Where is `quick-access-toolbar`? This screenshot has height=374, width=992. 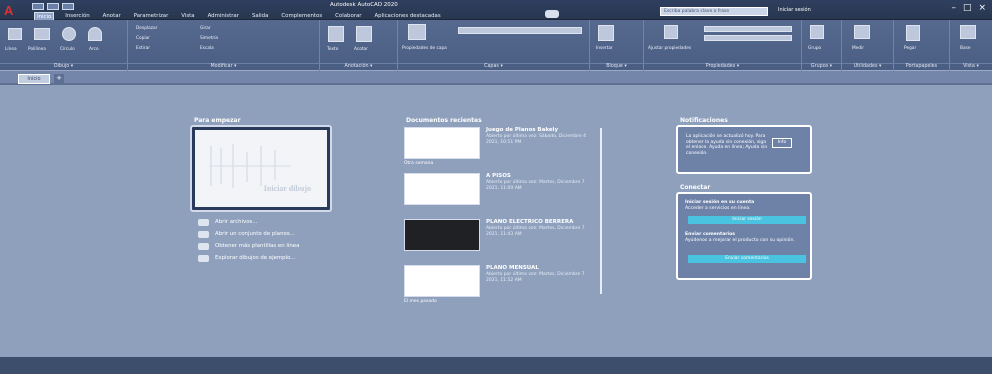 quick-access-toolbar is located at coordinates (53, 6).